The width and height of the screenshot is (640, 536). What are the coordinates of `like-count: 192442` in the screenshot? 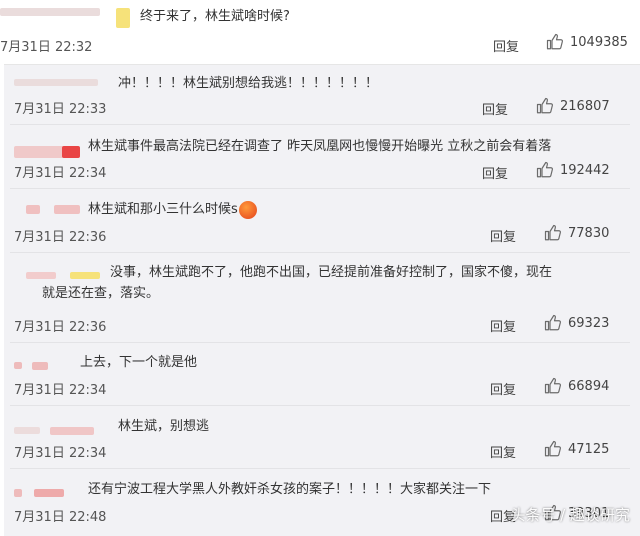 It's located at (585, 170).